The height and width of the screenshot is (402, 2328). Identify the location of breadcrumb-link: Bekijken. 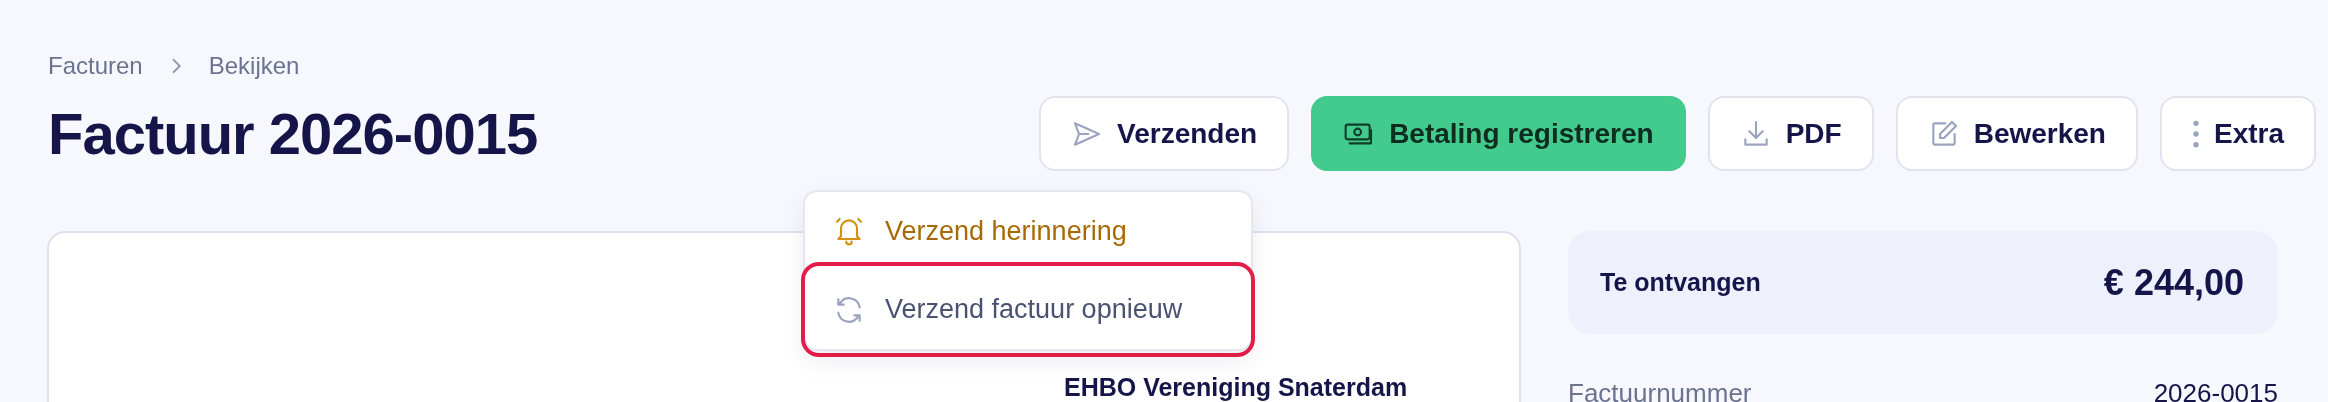
(254, 66).